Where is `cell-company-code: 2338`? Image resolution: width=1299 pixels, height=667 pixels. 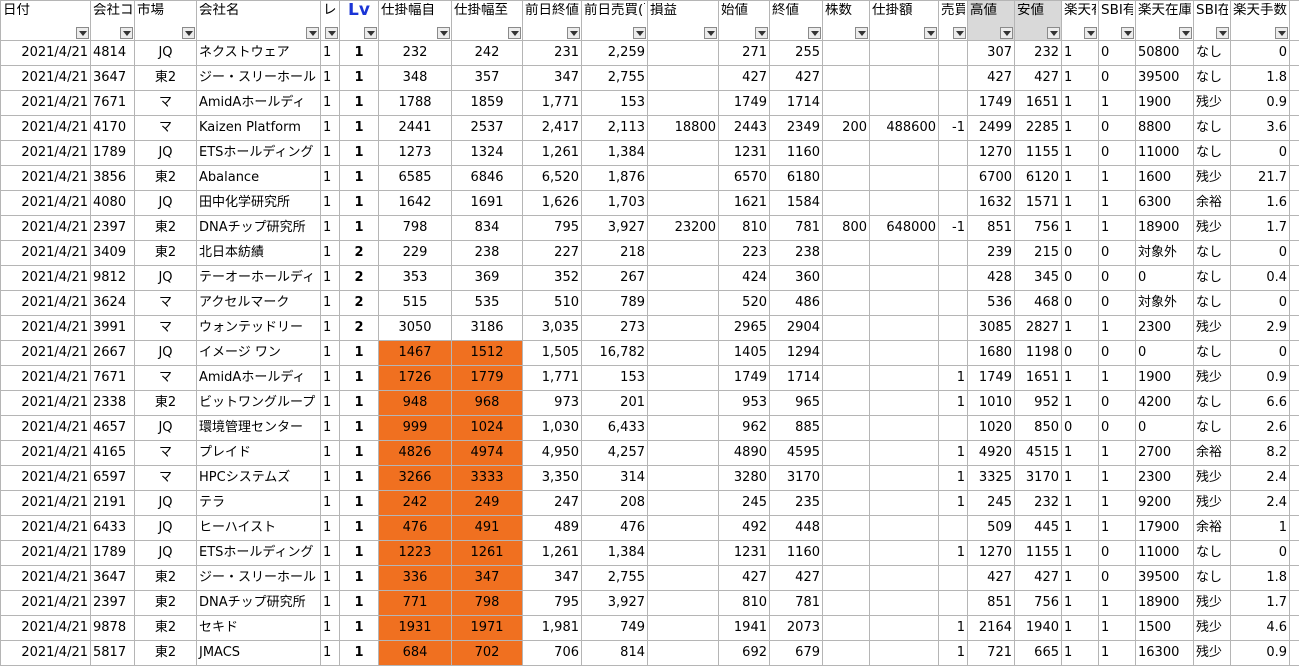
cell-company-code: 2338 is located at coordinates (112, 403).